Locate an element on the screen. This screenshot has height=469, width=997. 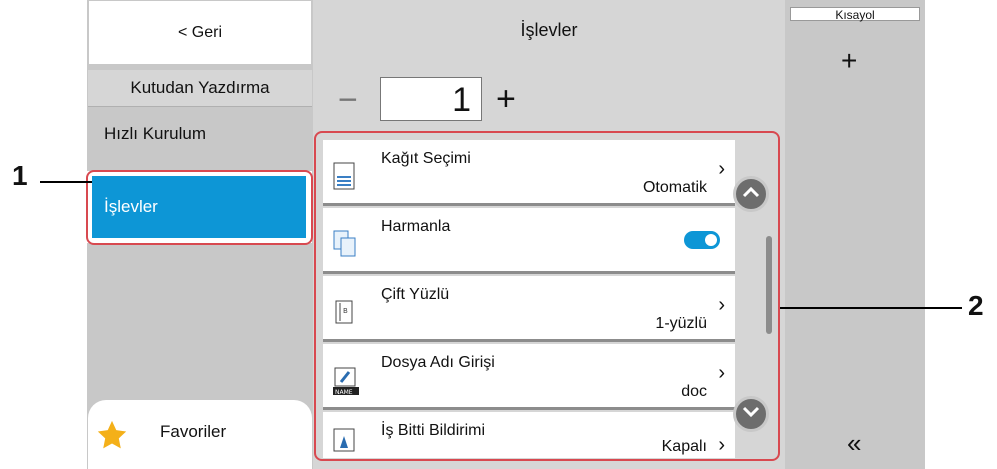
page-title: İşlevler is located at coordinates (549, 30).